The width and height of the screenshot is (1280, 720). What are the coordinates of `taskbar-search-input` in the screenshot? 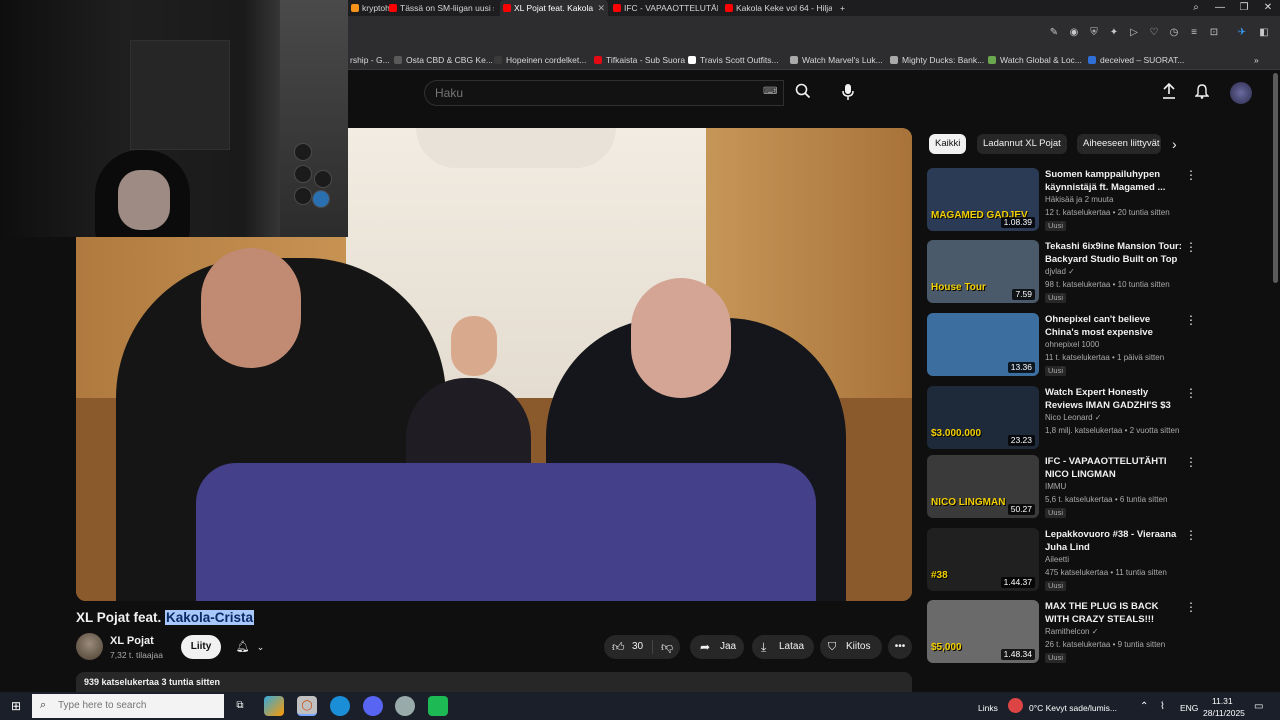 It's located at (138, 706).